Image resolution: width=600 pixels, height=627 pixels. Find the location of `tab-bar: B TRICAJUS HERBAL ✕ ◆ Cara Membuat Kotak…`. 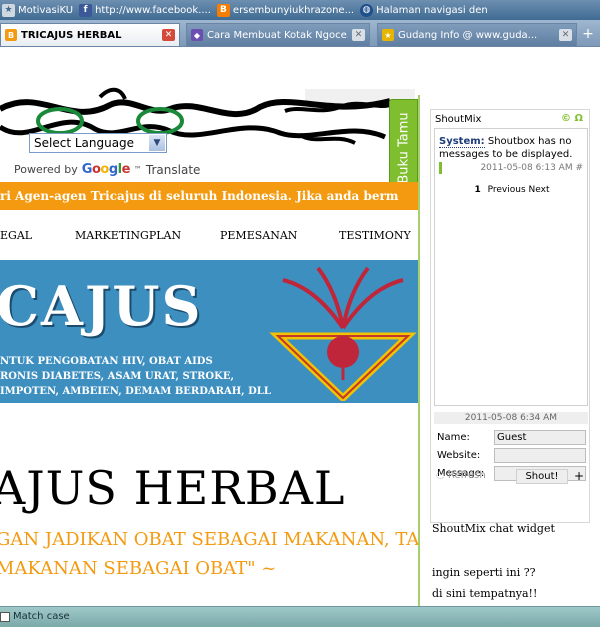

tab-bar: B TRICAJUS HERBAL ✕ ◆ Cara Membuat Kotak… is located at coordinates (300, 33).